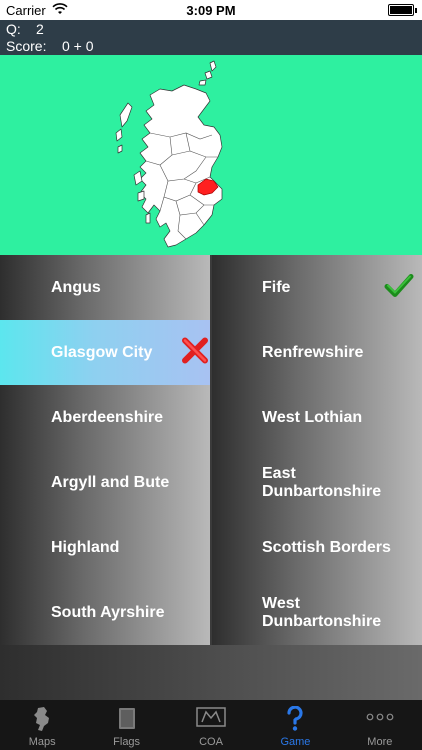  I want to click on answer-south-ayrshire: South Ayrshire, so click(105, 612).